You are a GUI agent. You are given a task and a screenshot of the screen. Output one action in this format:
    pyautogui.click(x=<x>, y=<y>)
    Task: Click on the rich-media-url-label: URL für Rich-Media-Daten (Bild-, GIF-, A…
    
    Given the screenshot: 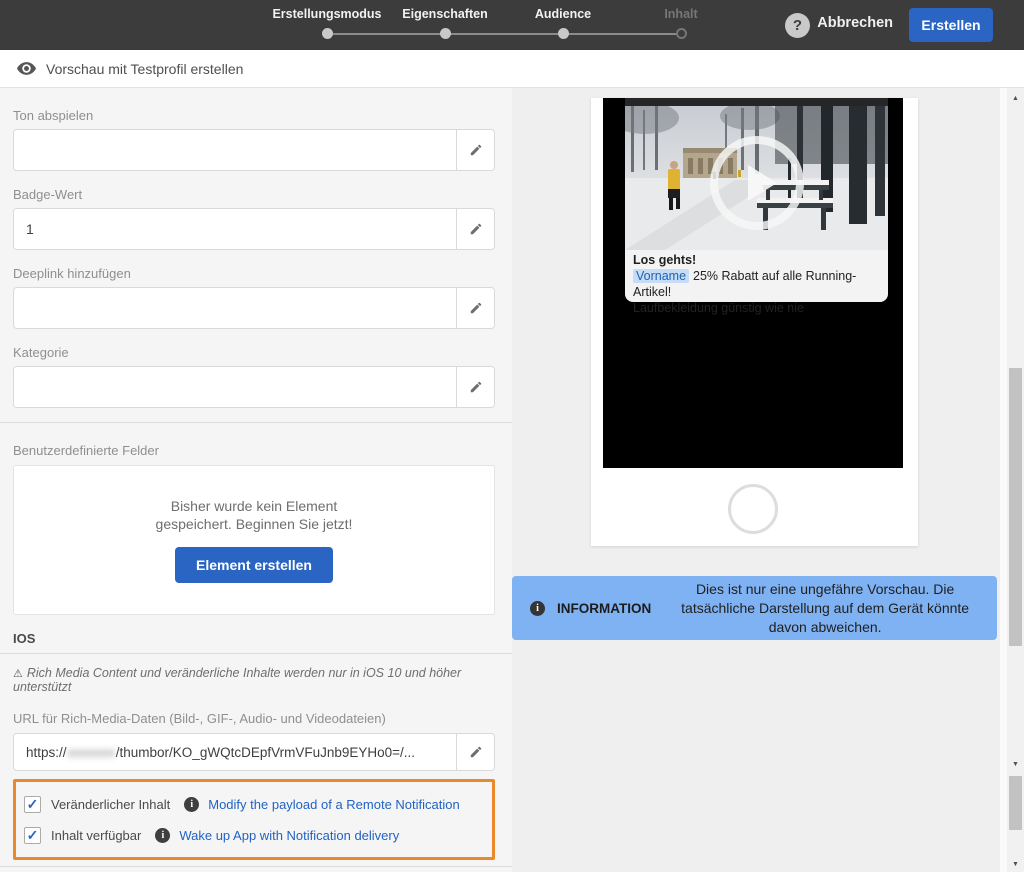 What is the action you would take?
    pyautogui.click(x=199, y=718)
    